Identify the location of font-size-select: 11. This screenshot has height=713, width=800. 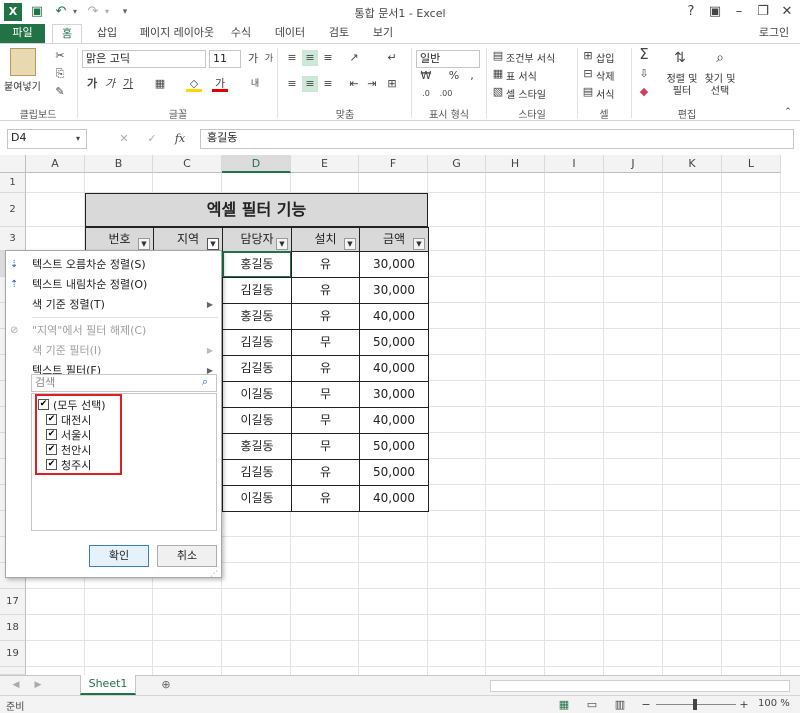
(225, 59).